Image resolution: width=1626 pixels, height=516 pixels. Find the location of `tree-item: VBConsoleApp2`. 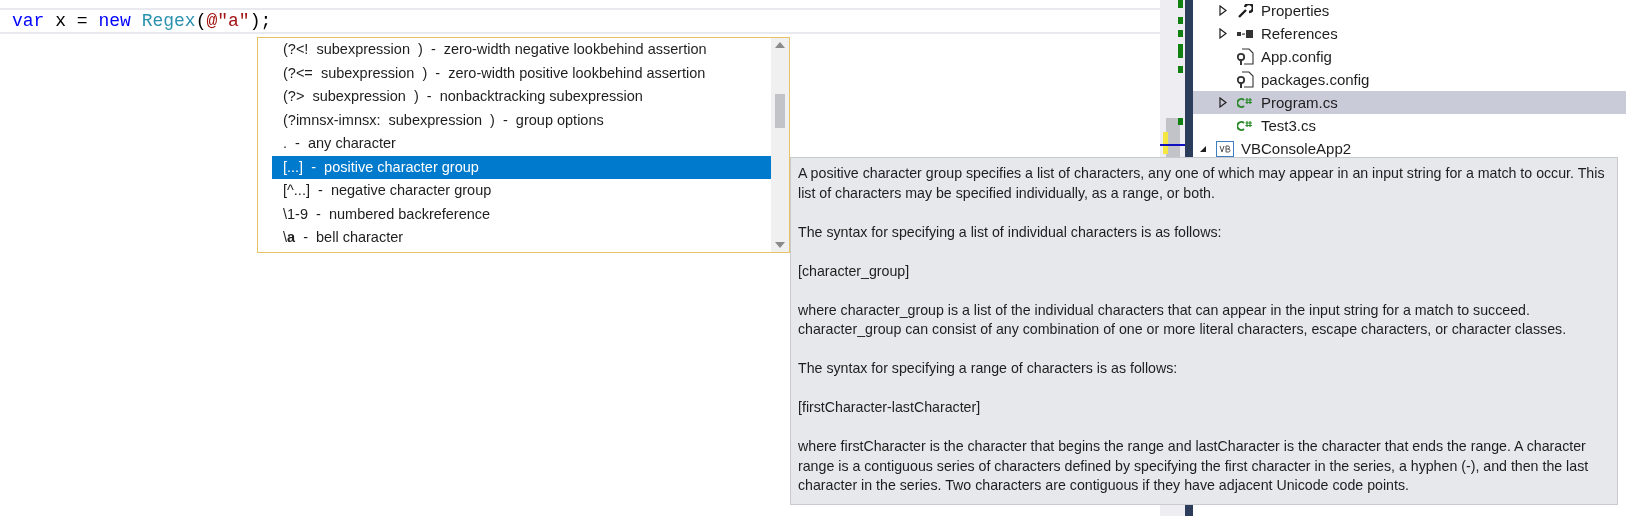

tree-item: VBConsoleApp2 is located at coordinates (1409, 148).